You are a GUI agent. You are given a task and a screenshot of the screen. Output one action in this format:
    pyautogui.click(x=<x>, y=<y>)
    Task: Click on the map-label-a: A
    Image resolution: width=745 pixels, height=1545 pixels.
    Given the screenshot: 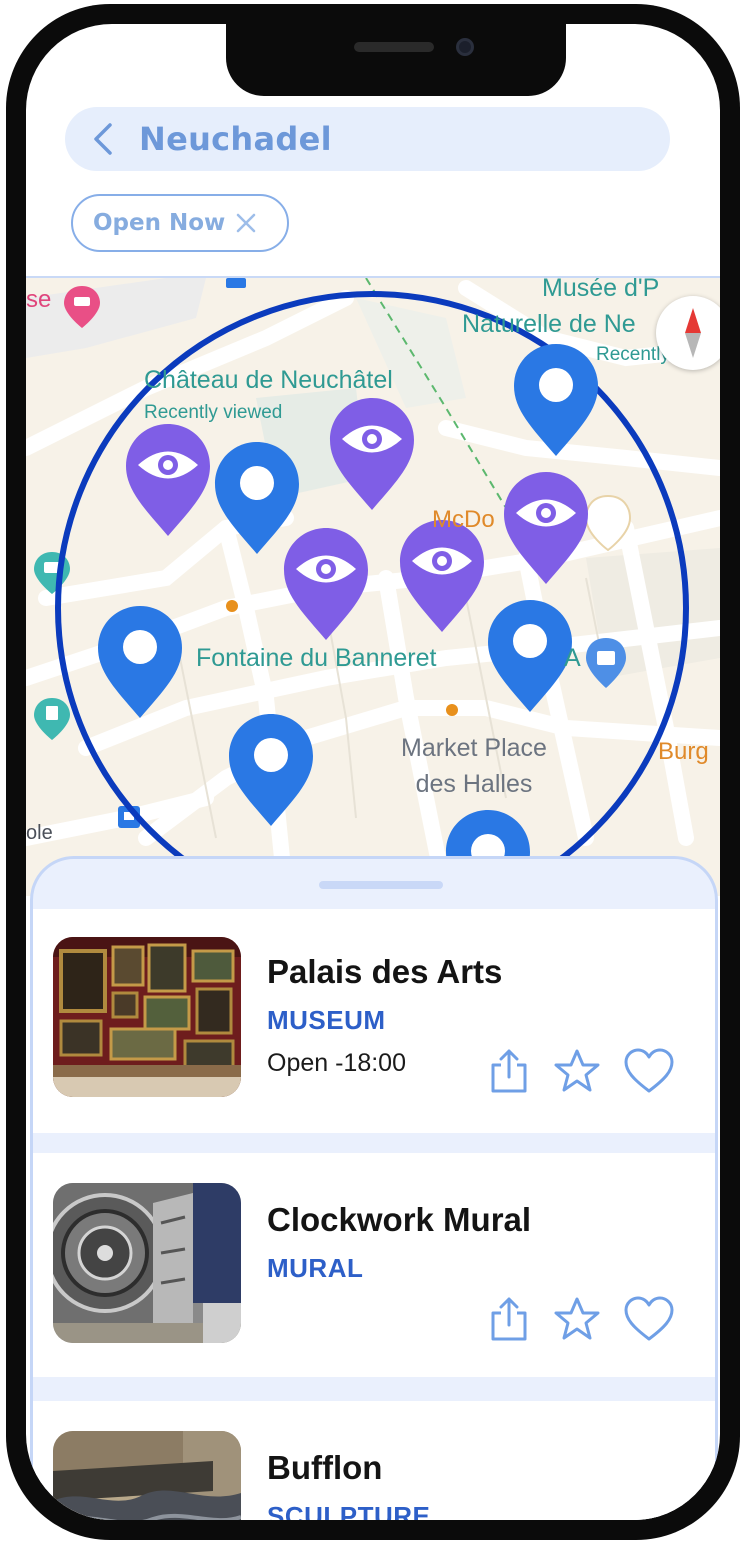 What is the action you would take?
    pyautogui.click(x=572, y=658)
    